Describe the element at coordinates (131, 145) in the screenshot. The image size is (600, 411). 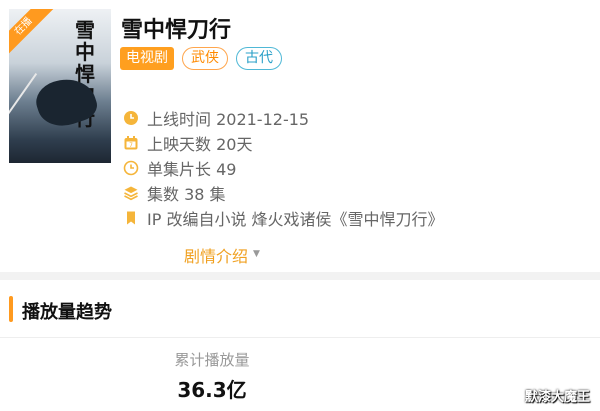
I see `svg-text: 7` at that location.